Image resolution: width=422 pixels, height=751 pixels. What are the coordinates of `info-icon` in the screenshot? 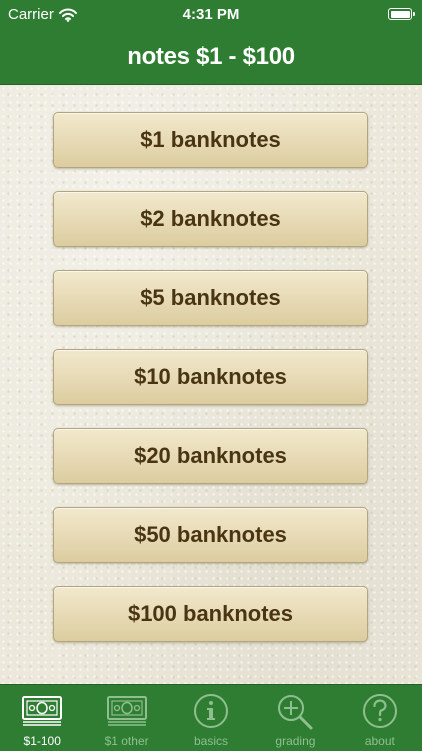 It's located at (211, 711).